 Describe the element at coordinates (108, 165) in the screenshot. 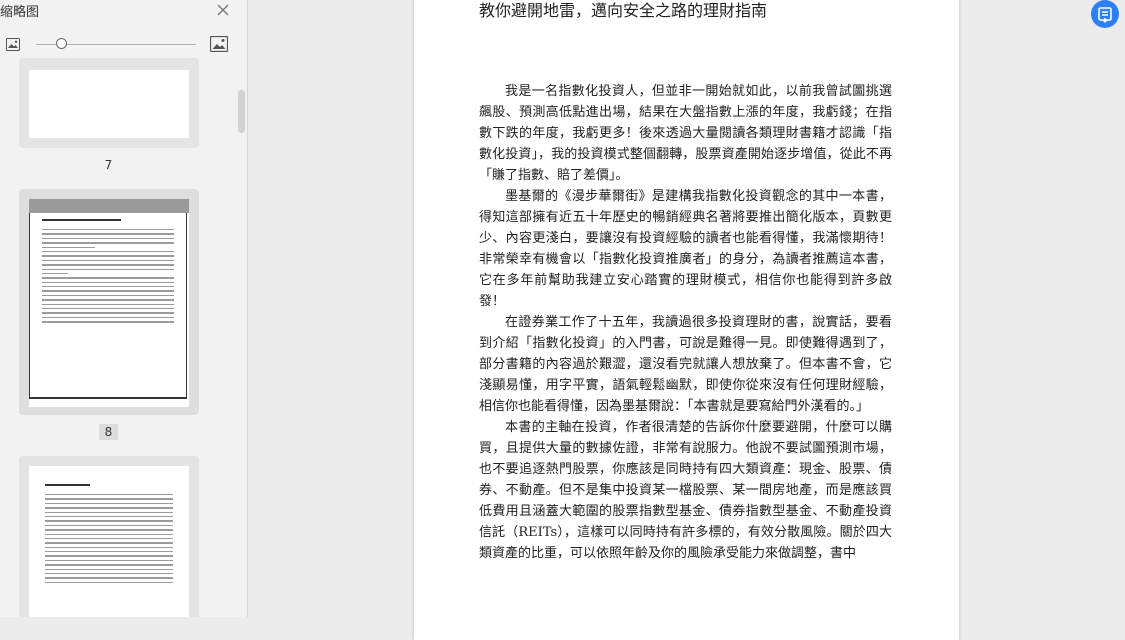

I see `thumbnail-page-number: 7` at that location.